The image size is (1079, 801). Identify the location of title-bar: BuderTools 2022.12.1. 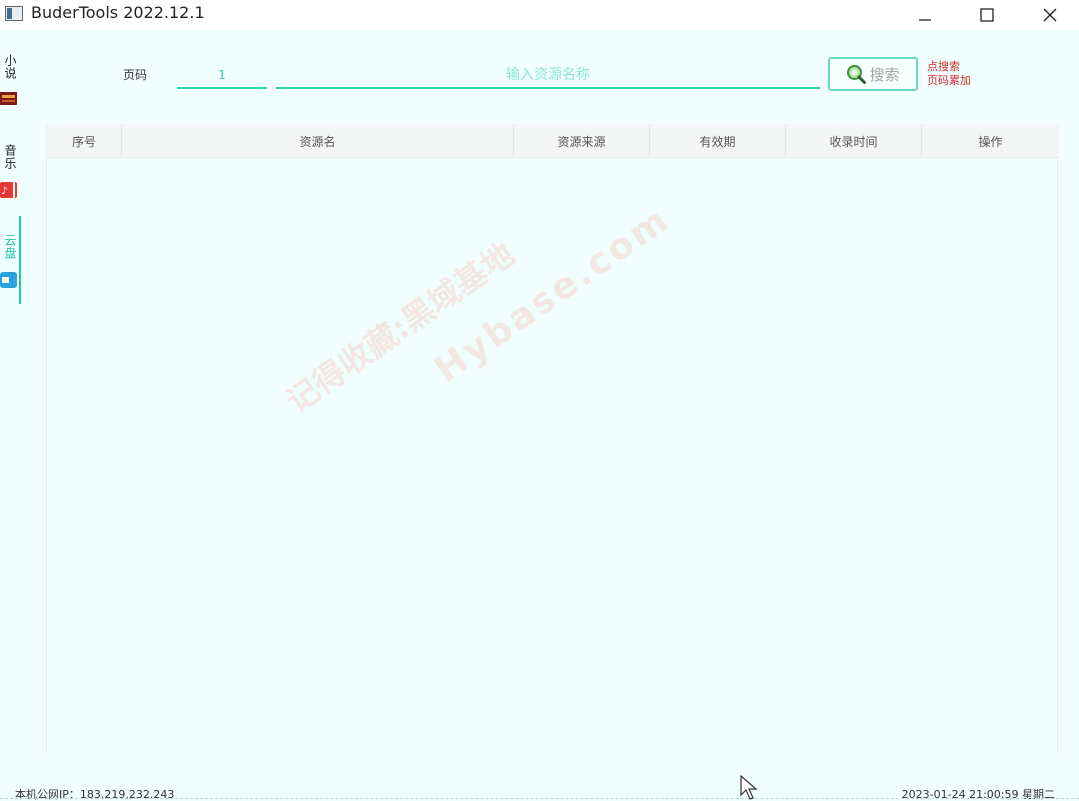
(539, 15).